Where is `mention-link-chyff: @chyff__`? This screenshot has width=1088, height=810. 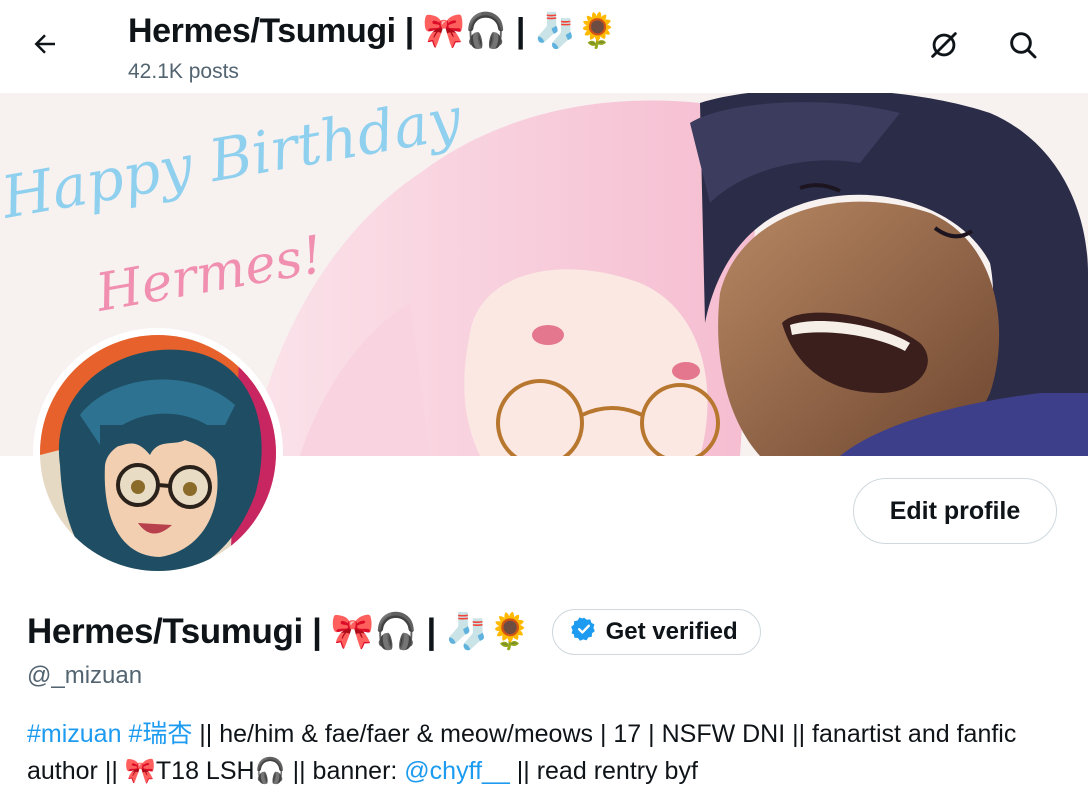 mention-link-chyff: @chyff__ is located at coordinates (457, 771).